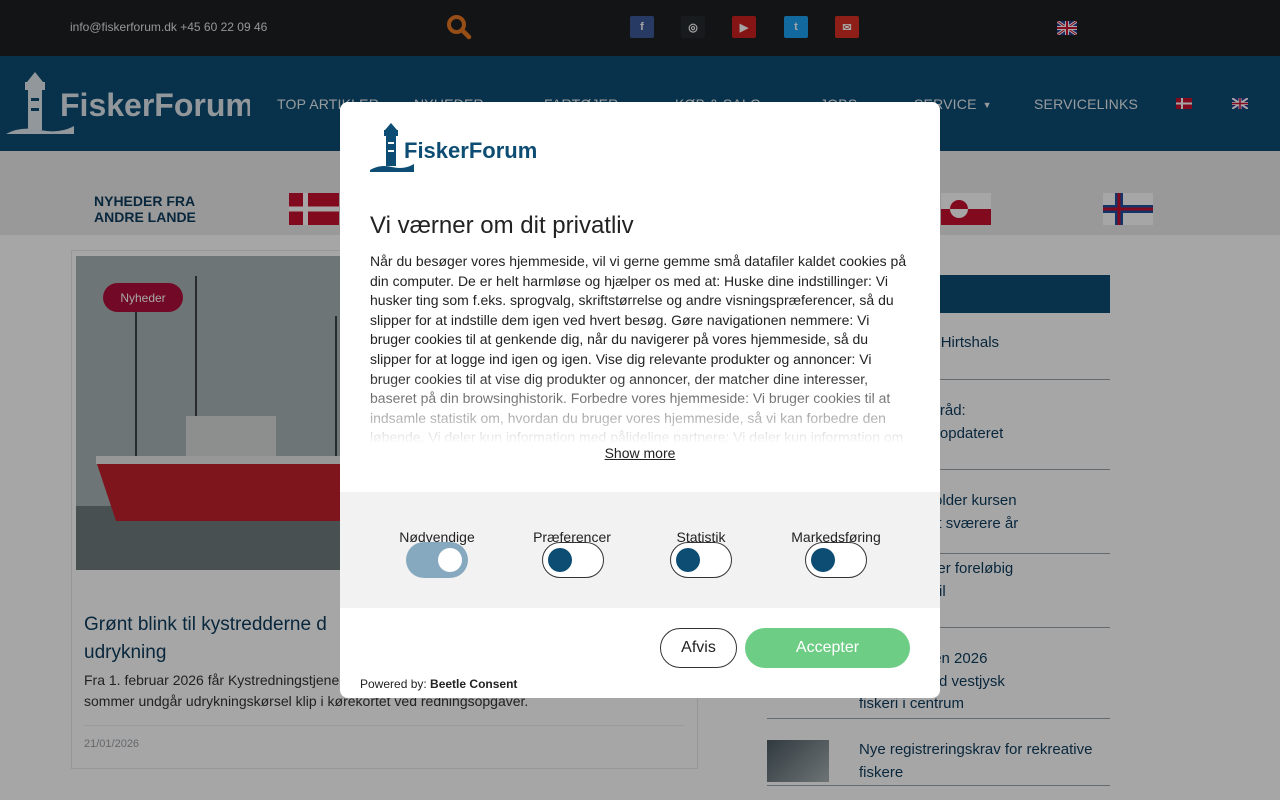 The image size is (1280, 800). I want to click on toggle-marketing, so click(836, 560).